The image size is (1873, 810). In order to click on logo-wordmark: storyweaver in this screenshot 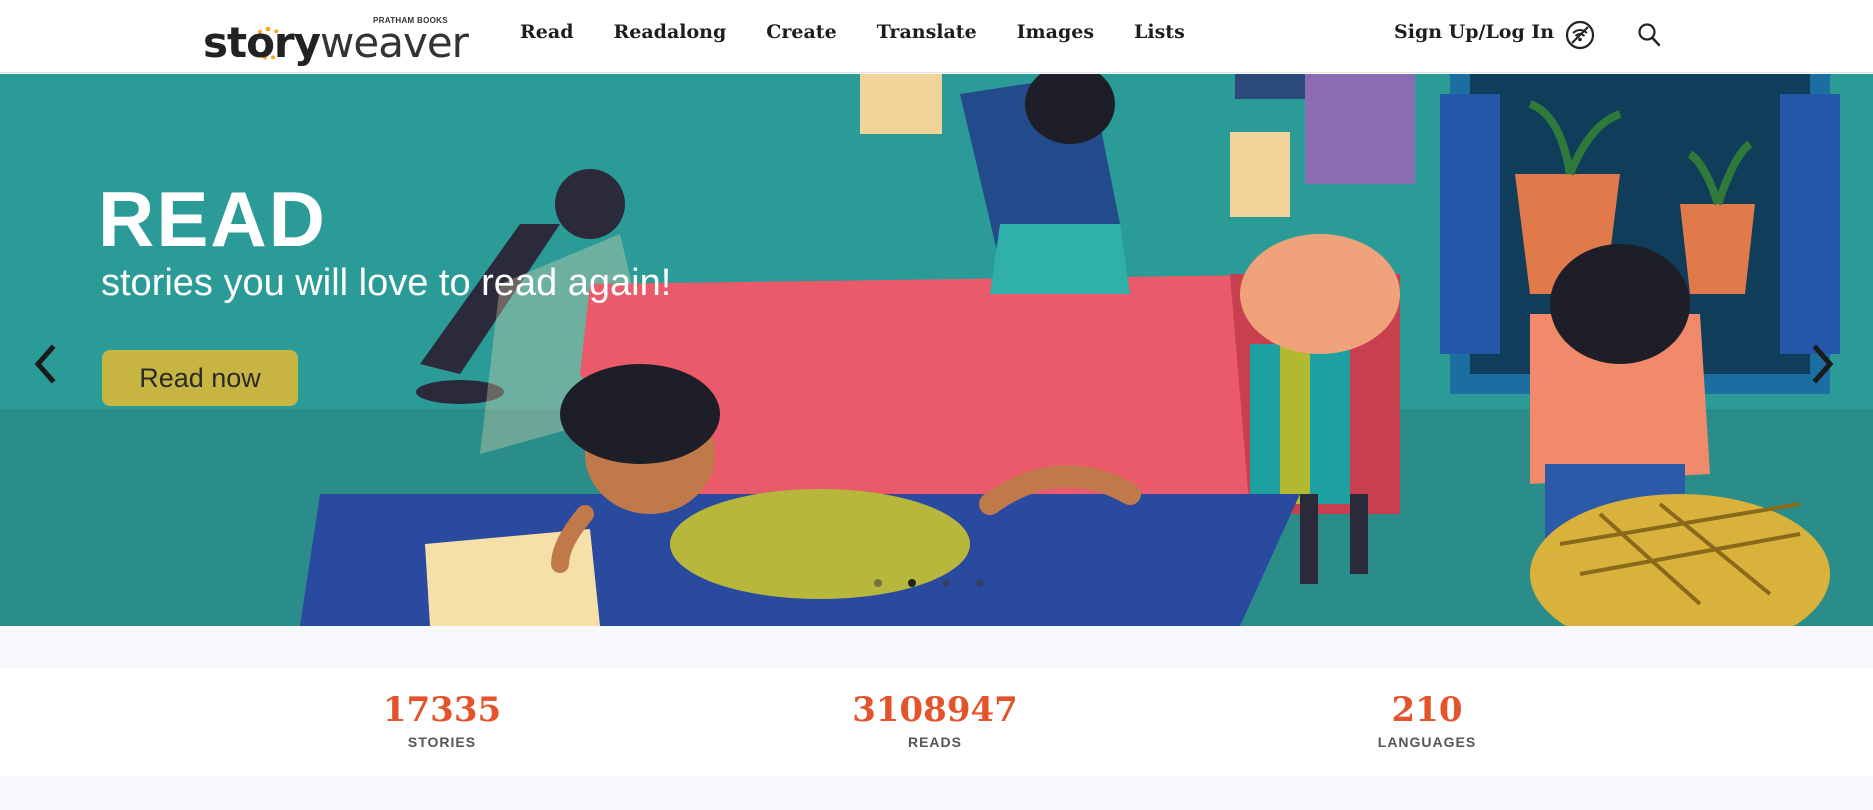, I will do `click(336, 42)`.